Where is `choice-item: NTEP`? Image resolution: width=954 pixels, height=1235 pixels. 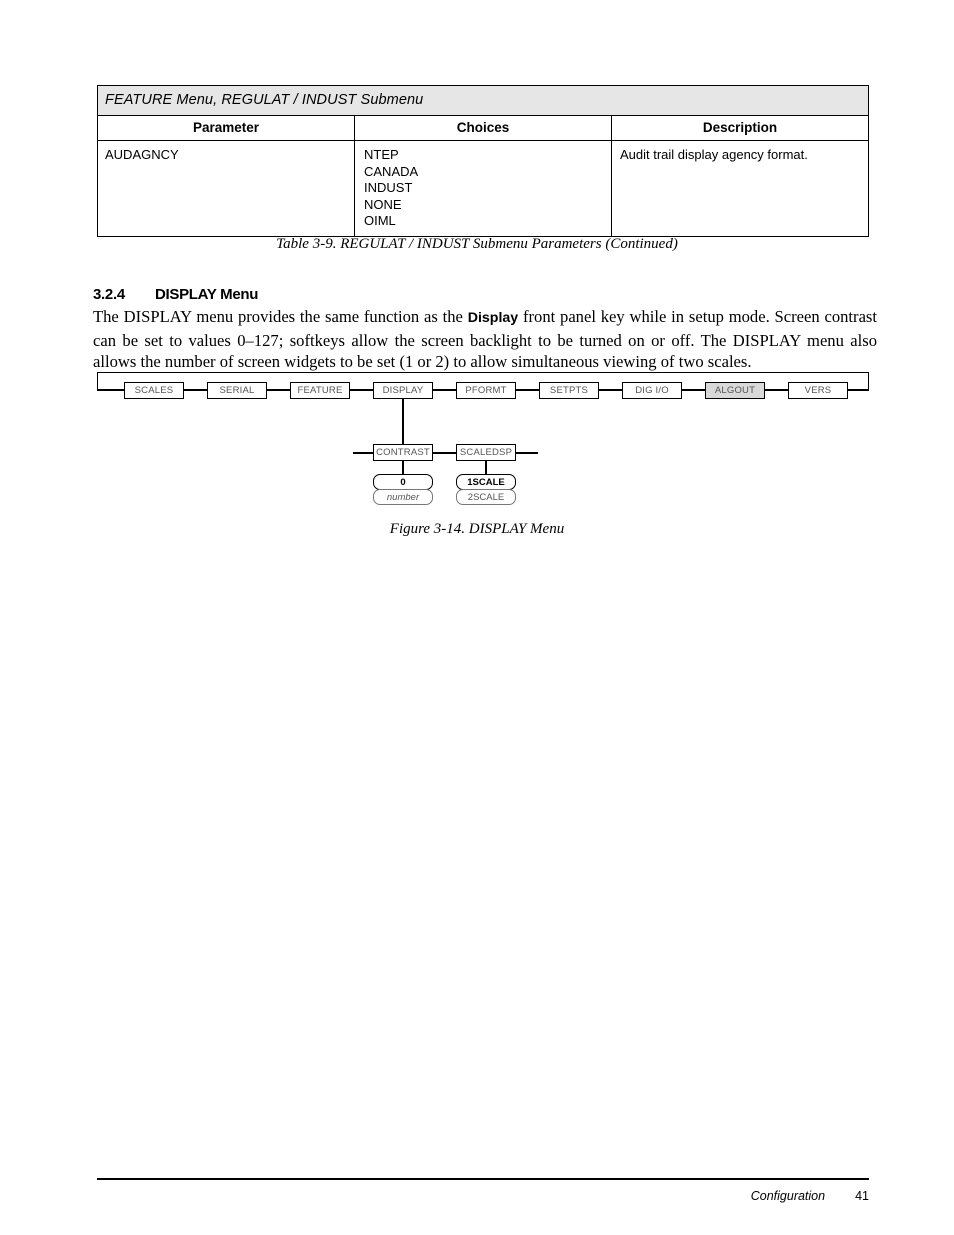
choice-item: NTEP is located at coordinates (381, 154).